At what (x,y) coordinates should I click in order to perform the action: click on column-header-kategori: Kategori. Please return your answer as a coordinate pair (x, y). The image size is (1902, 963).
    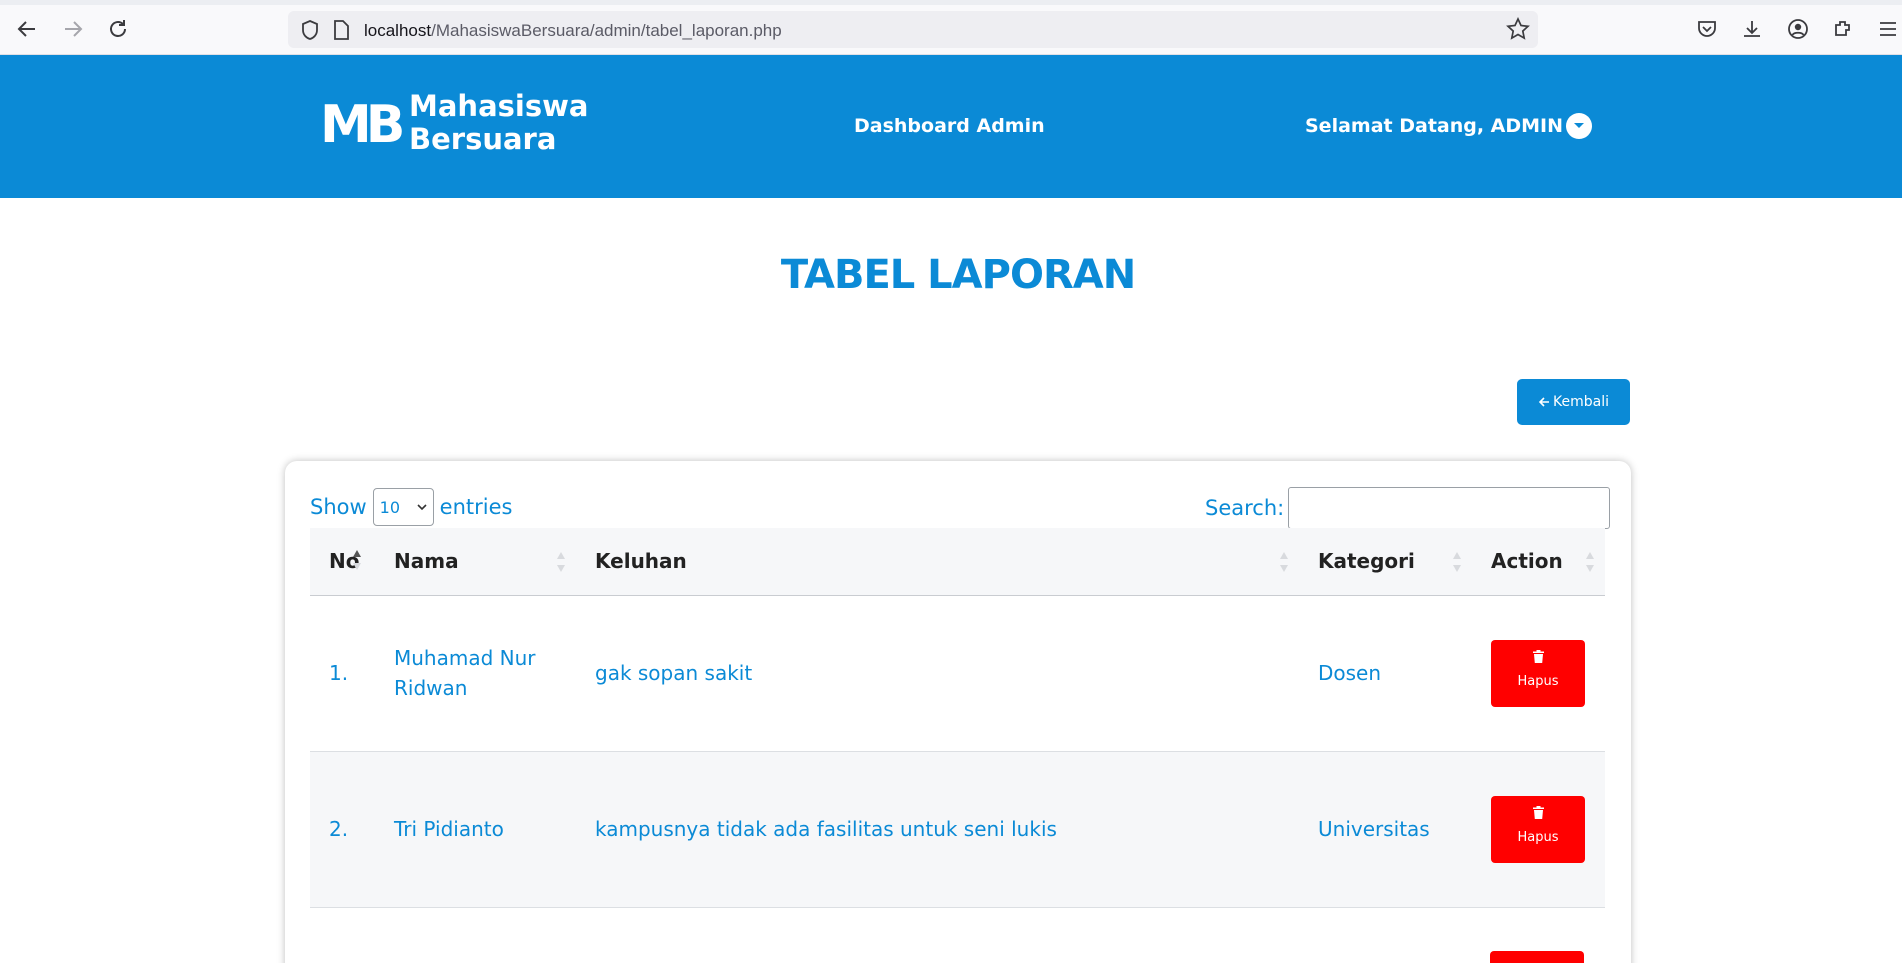
    Looking at the image, I should click on (1385, 562).